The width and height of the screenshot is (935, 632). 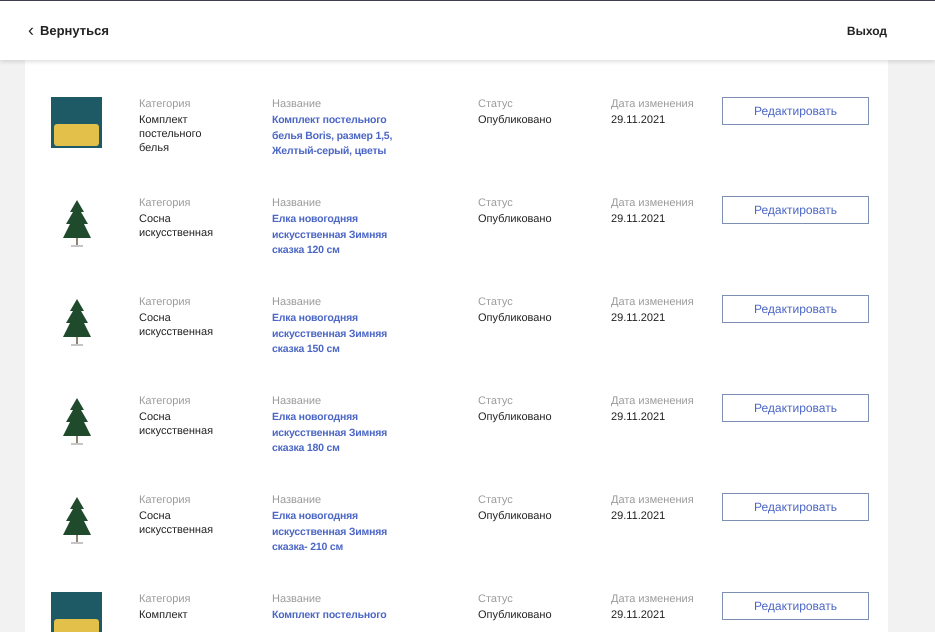 I want to click on product-name-link: Елка новогодняя искусственная Зимняя сказка 150 см, so click(x=342, y=334).